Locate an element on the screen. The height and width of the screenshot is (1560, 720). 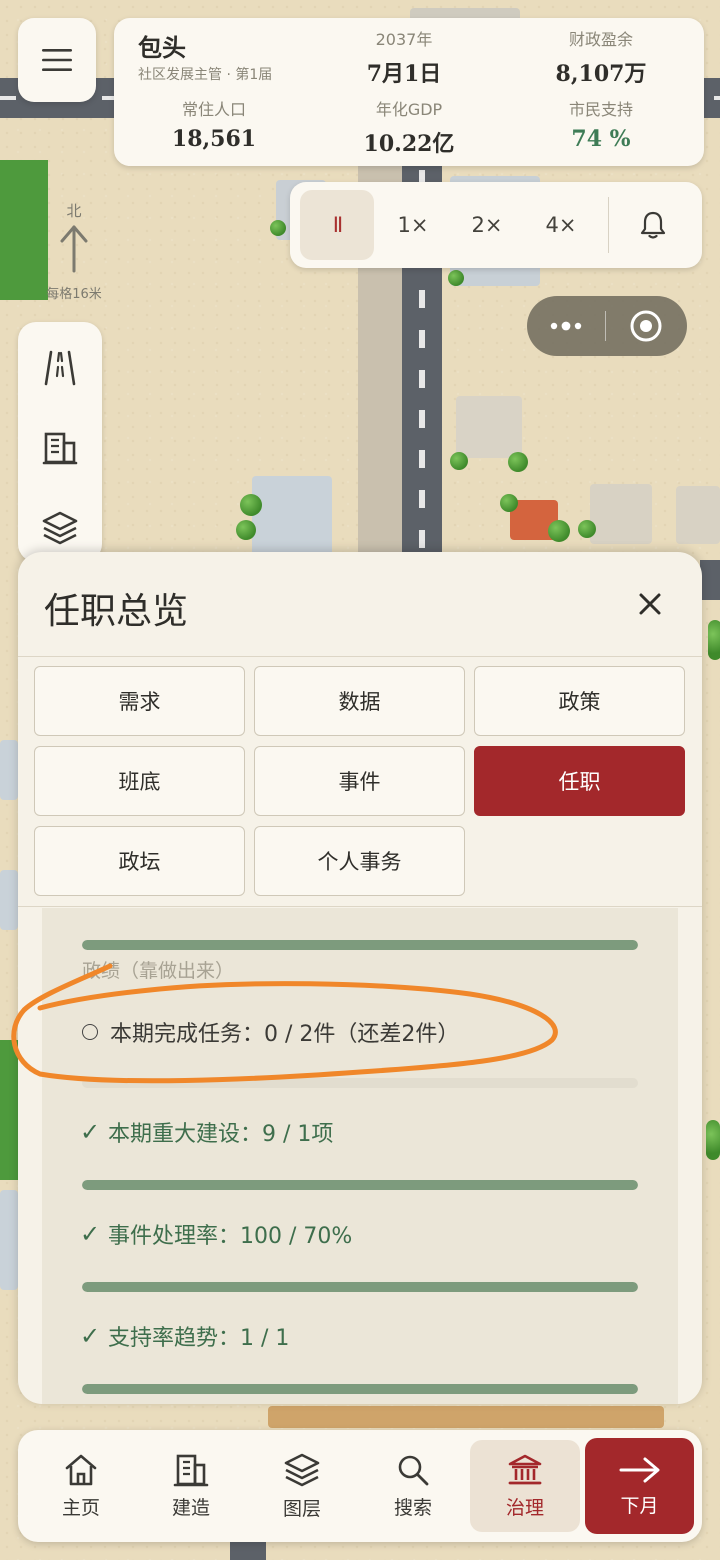
speed-controls: II 1× 2× 4× is located at coordinates (496, 225).